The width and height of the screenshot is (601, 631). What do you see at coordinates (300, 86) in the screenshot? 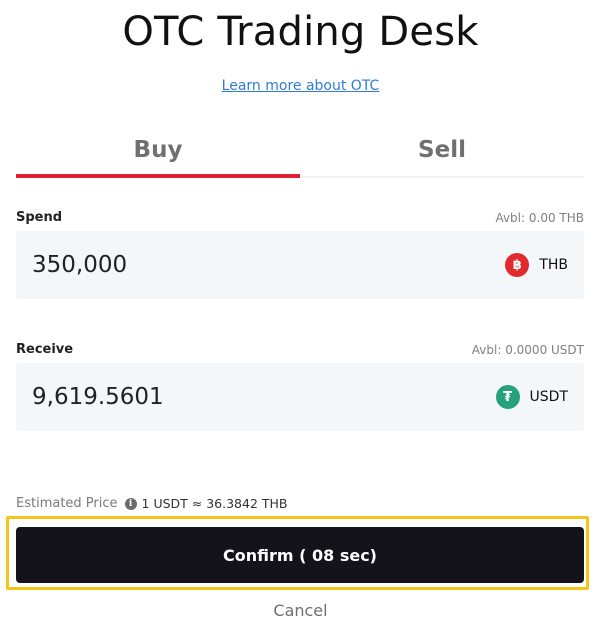
I see `learn-more-link: Learn more about OTC` at bounding box center [300, 86].